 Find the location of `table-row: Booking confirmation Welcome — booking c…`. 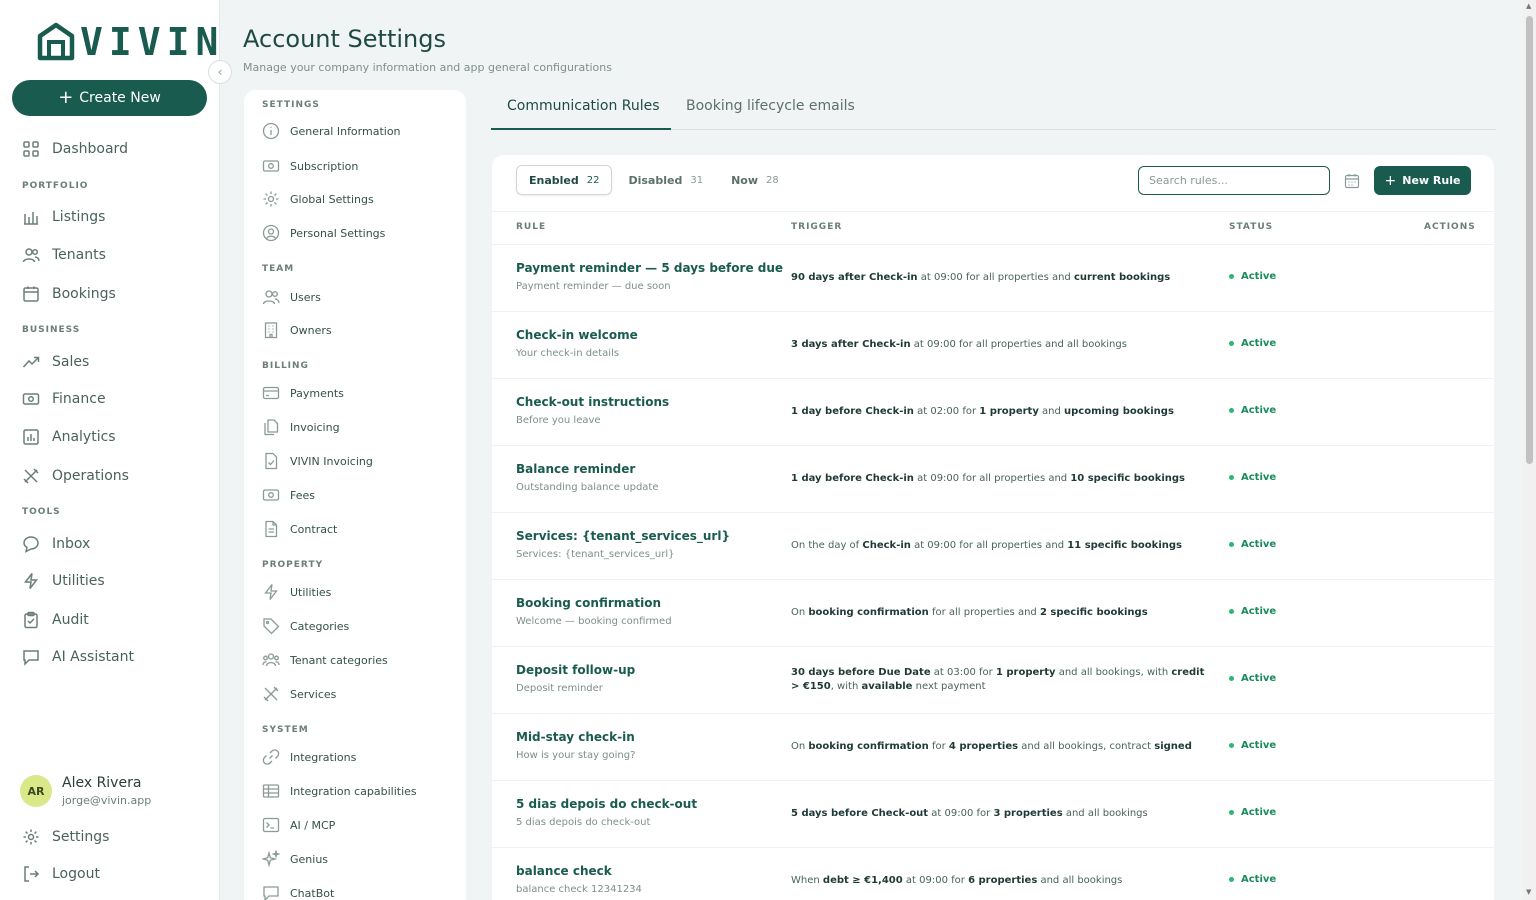

table-row: Booking confirmation Welcome — booking c… is located at coordinates (993, 613).